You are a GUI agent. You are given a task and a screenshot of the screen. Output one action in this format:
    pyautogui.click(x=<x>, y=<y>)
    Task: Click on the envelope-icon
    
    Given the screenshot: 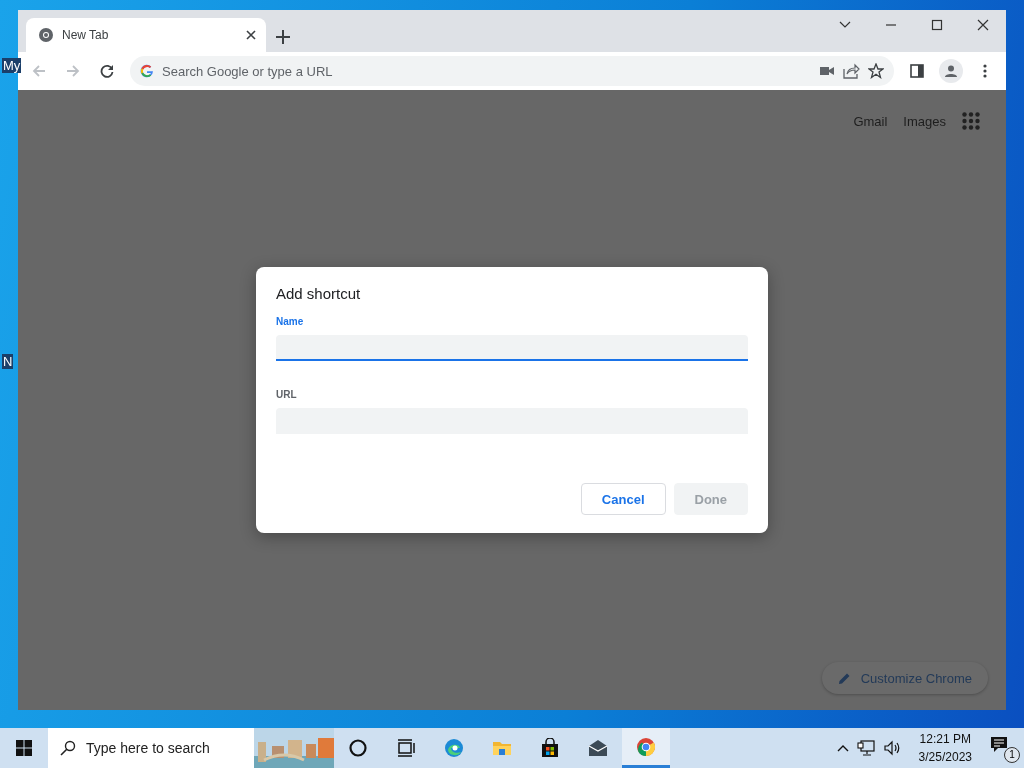 What is the action you would take?
    pyautogui.click(x=598, y=748)
    